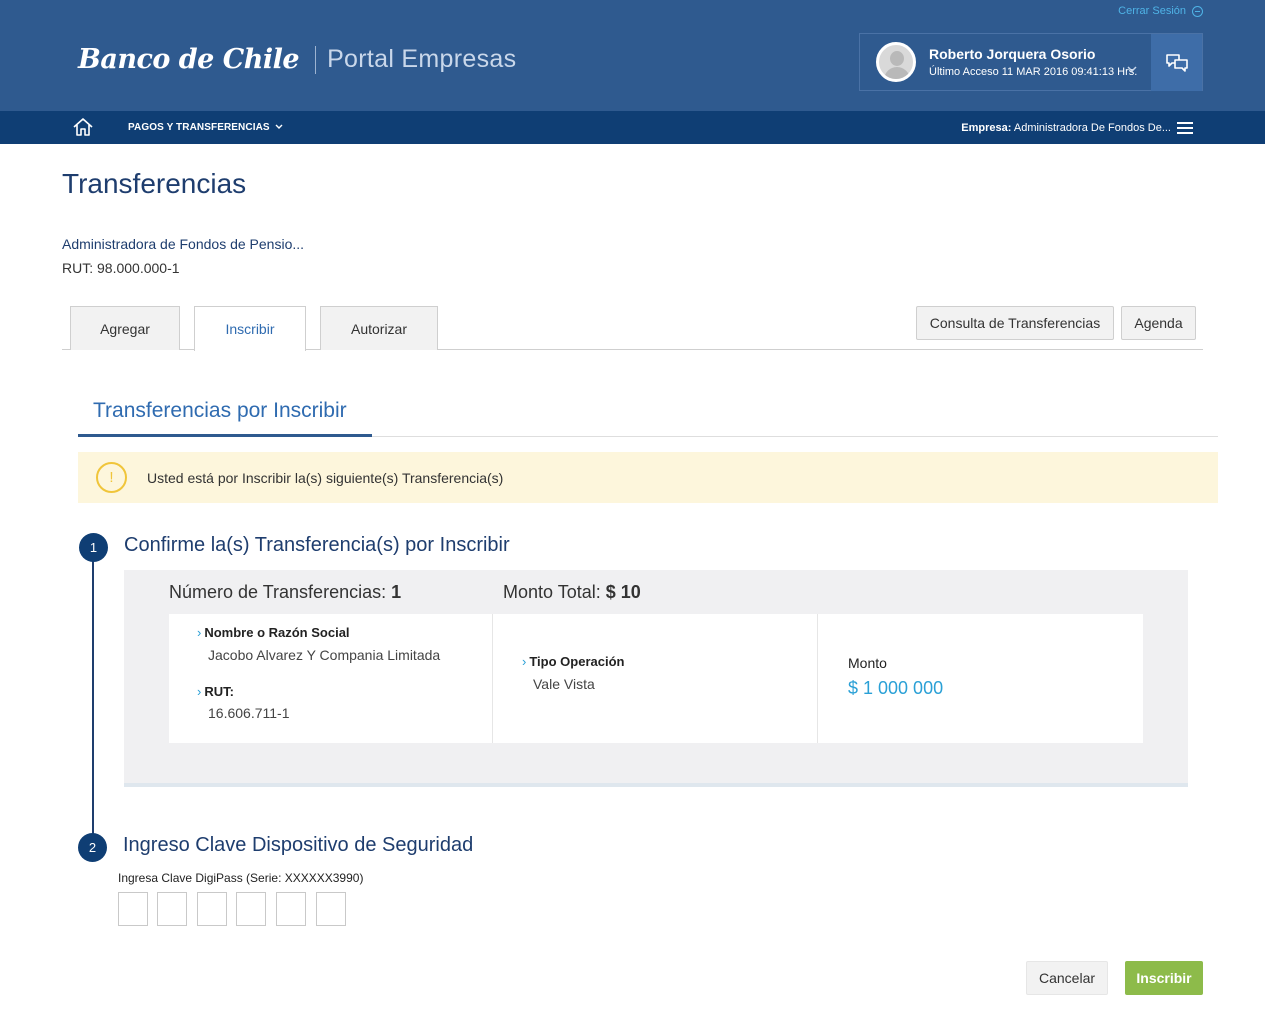  I want to click on client-rut: RUT: 98.000.000-1, so click(121, 268).